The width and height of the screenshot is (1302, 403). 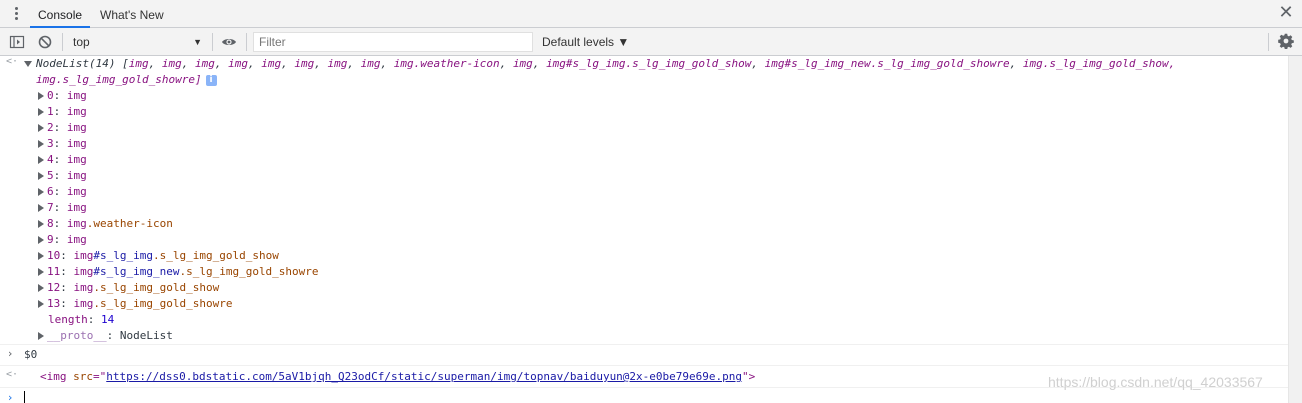 I want to click on item-index: 1, so click(x=50, y=111).